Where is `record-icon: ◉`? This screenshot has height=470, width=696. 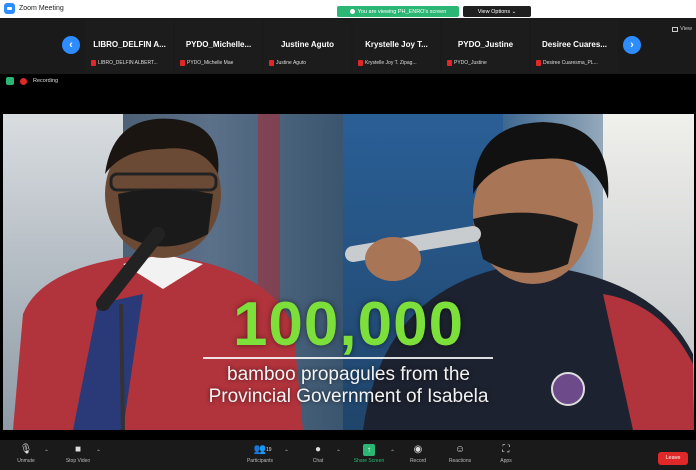
record-icon: ◉ is located at coordinates (418, 449).